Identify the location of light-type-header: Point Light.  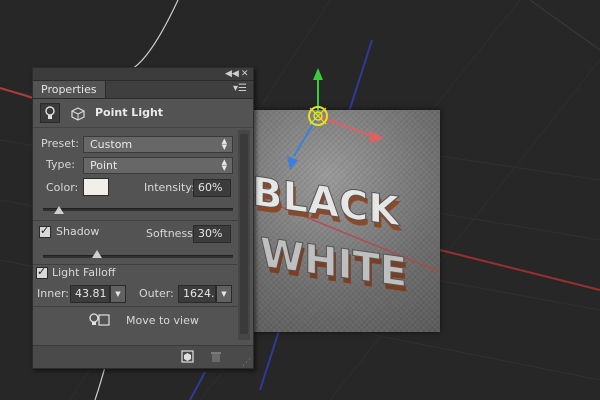
(143, 113).